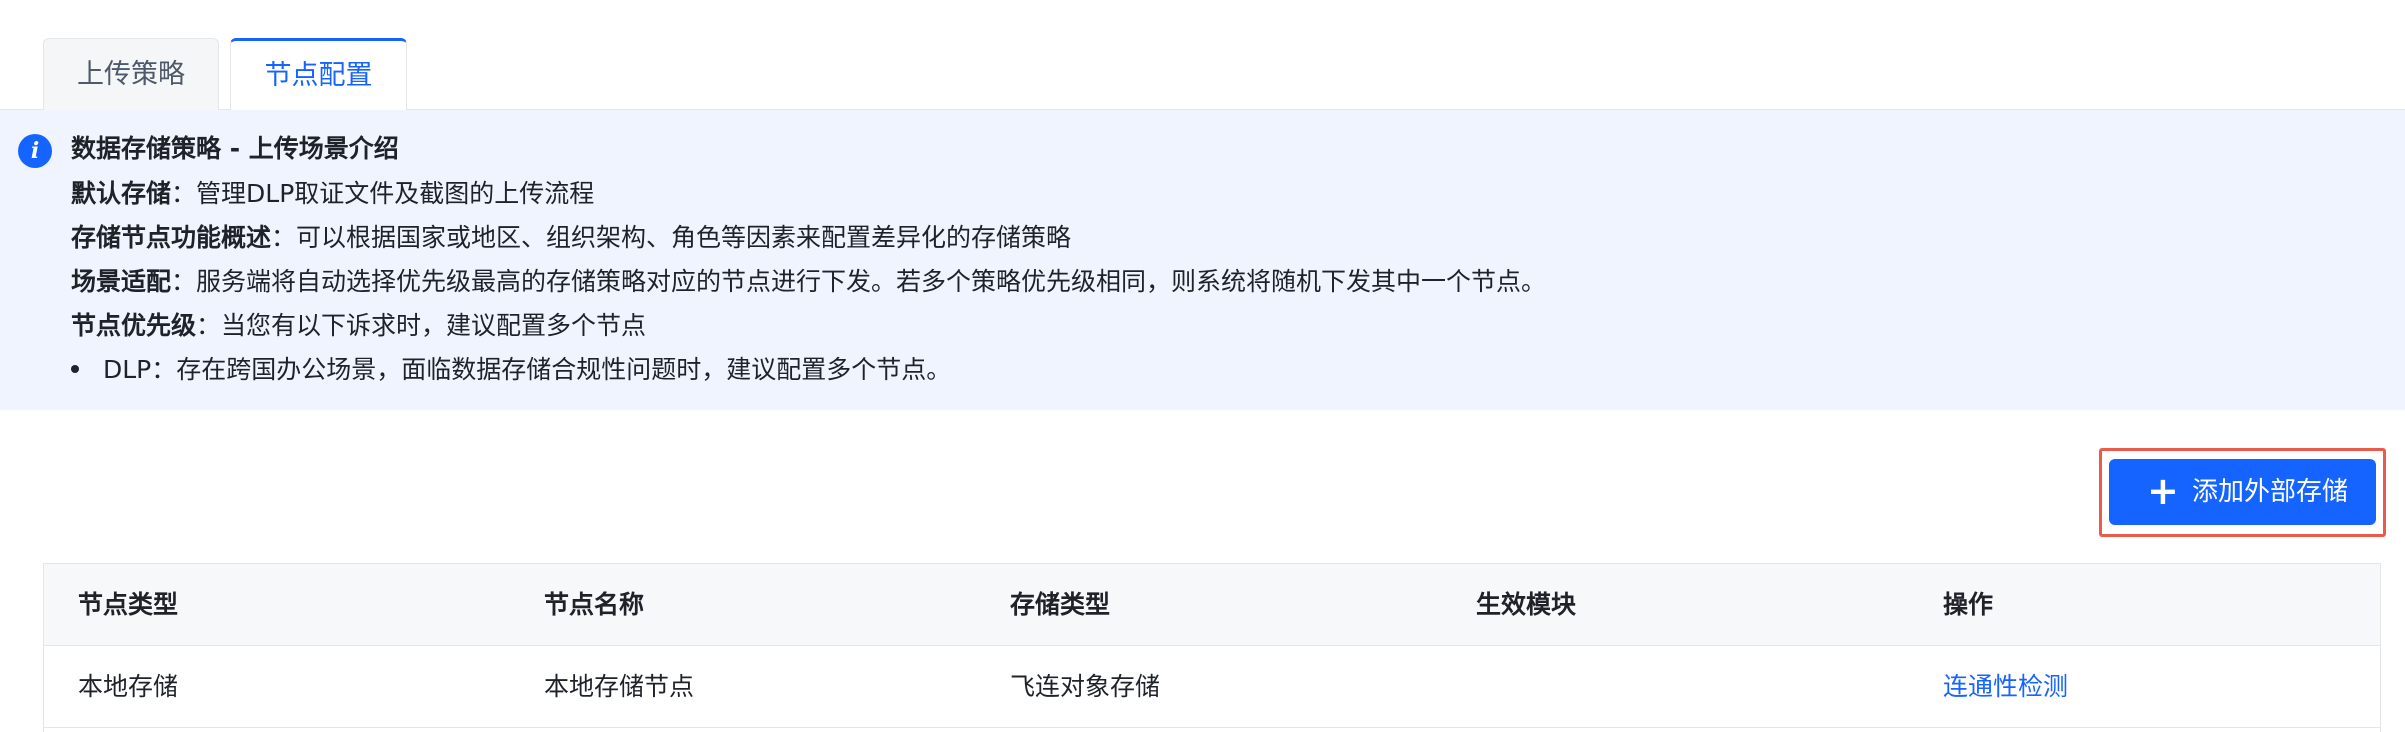  Describe the element at coordinates (121, 281) in the screenshot. I see `info-line-label: 场景适配` at that location.